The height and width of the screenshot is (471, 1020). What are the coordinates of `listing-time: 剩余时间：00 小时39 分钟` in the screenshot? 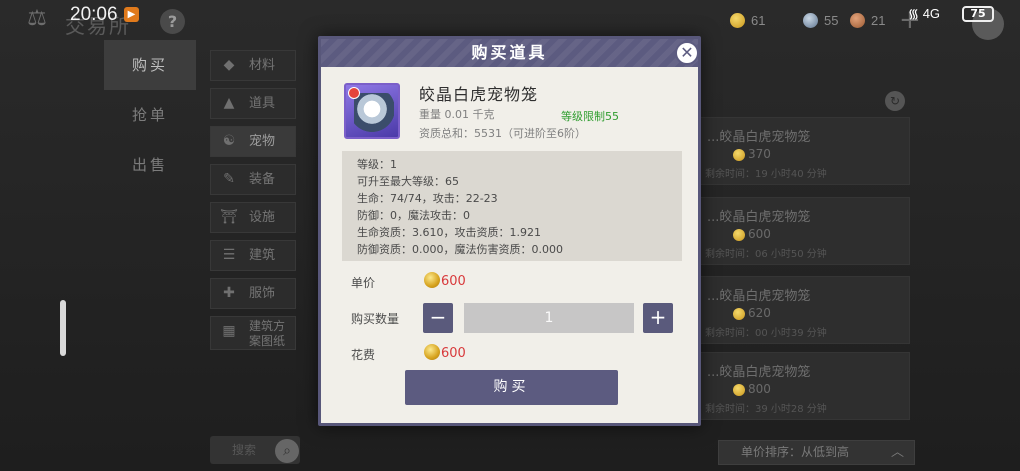 It's located at (766, 333).